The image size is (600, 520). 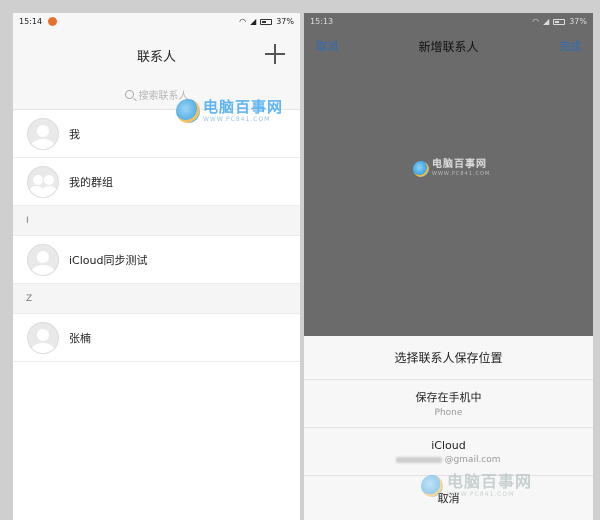 I want to click on status-bar: 15:13 ◠ ◢ 37%, so click(x=448, y=21).